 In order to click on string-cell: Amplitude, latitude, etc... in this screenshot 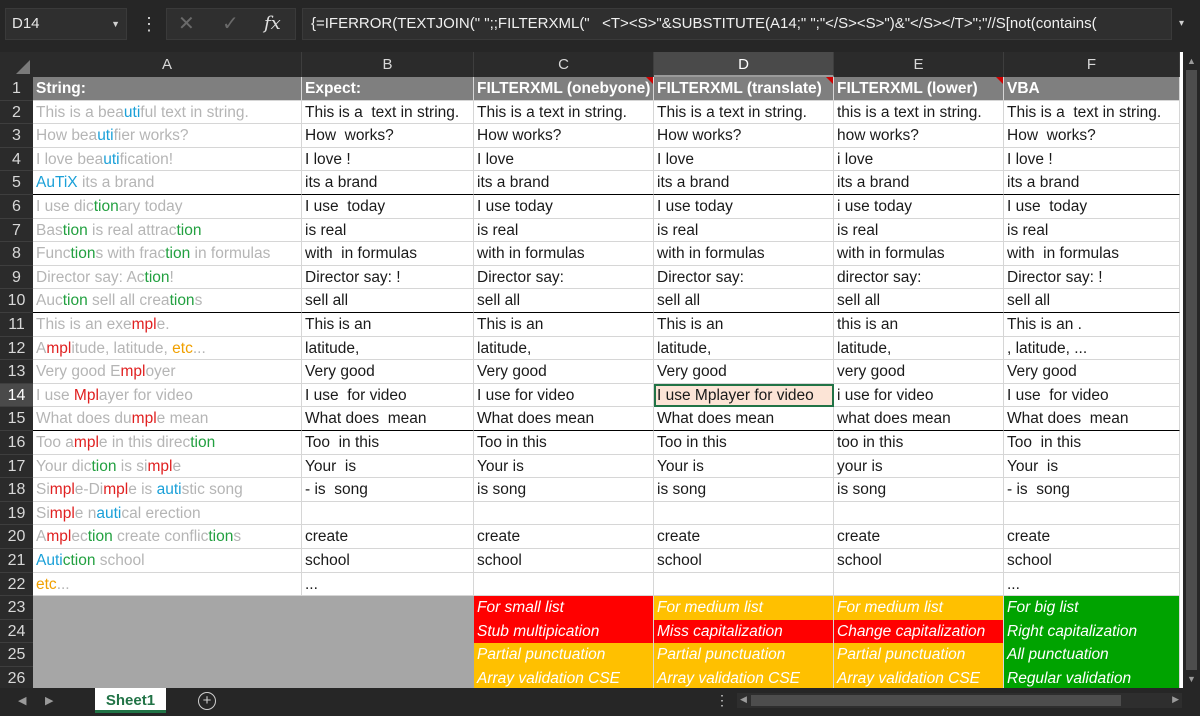, I will do `click(167, 348)`.